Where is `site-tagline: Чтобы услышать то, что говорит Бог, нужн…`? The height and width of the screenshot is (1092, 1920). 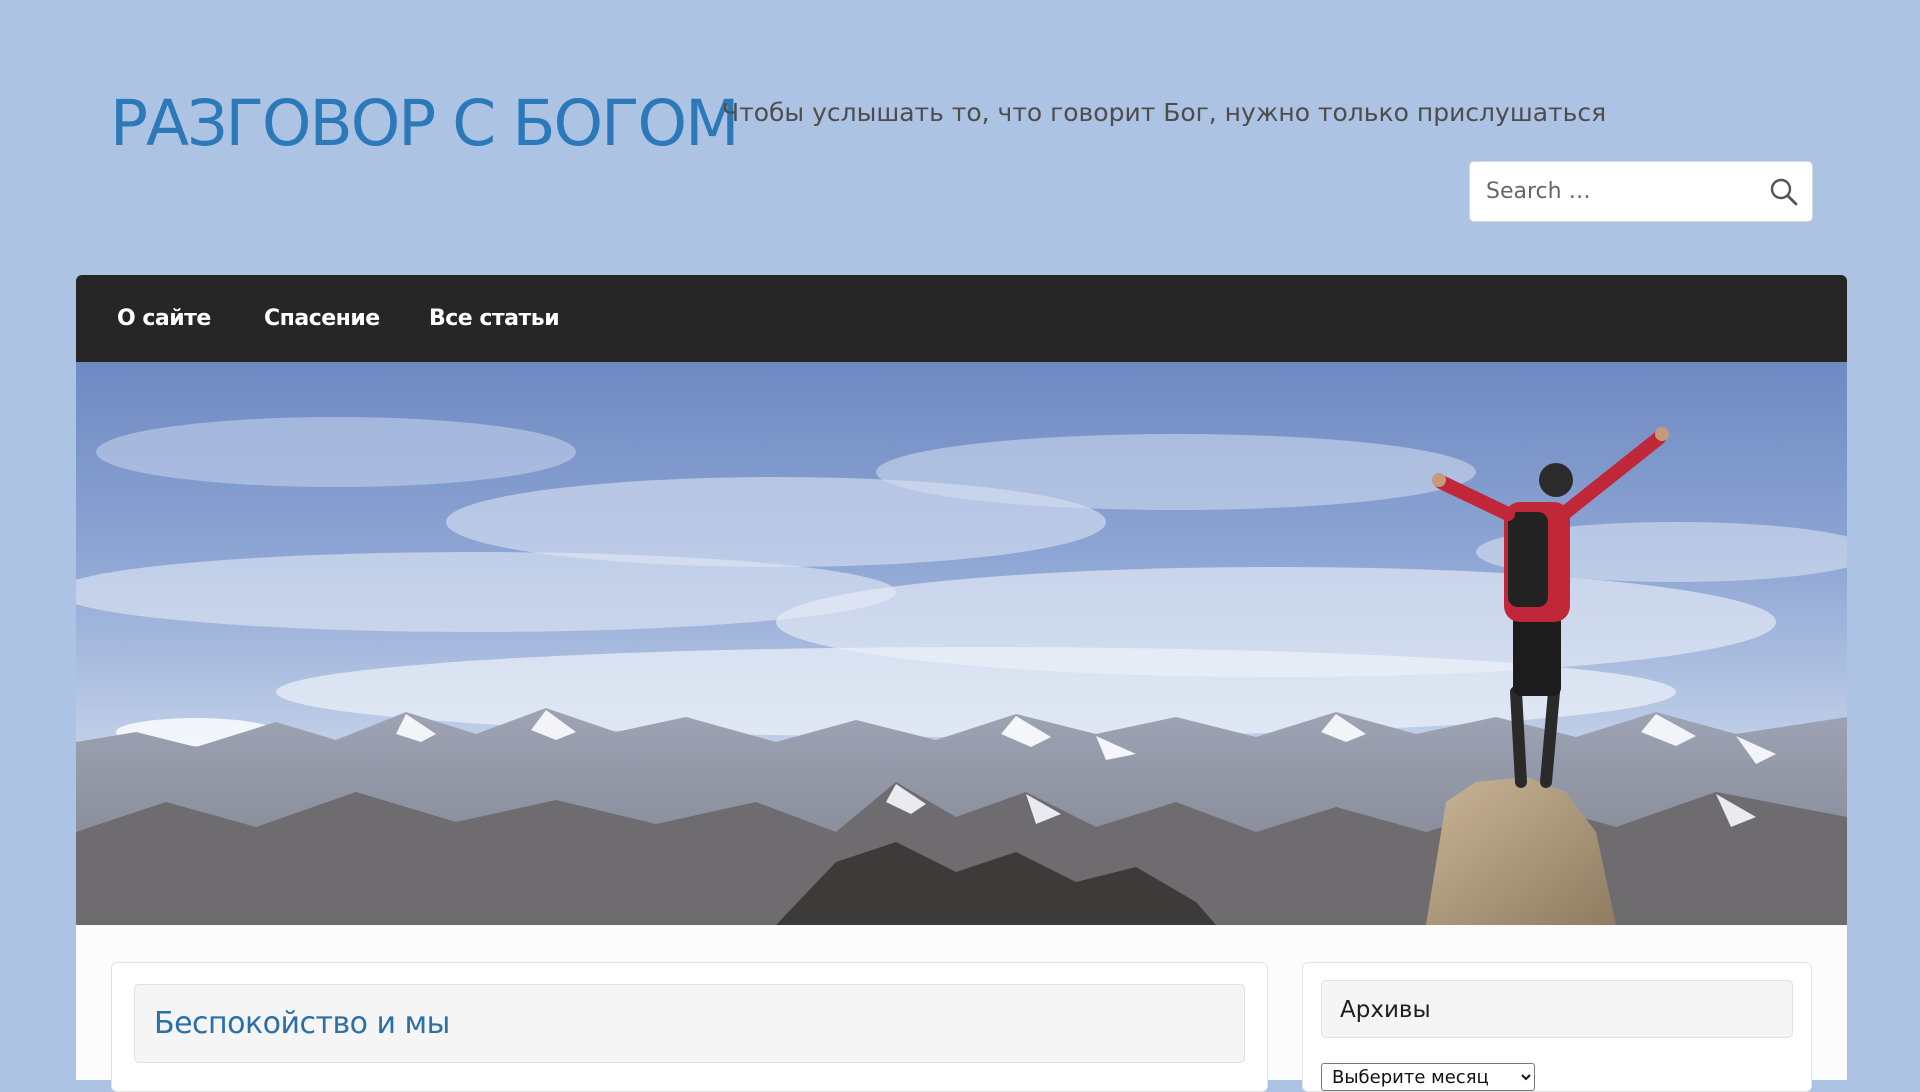
site-tagline: Чтобы услышать то, что говорит Бог, нужн… is located at coordinates (1164, 112).